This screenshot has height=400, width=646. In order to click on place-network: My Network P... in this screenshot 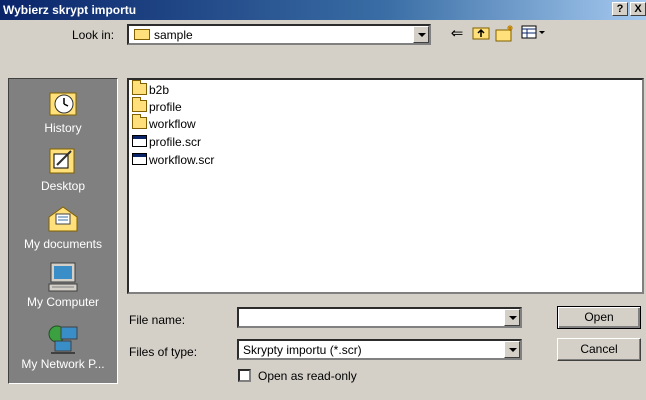, I will do `click(63, 348)`.